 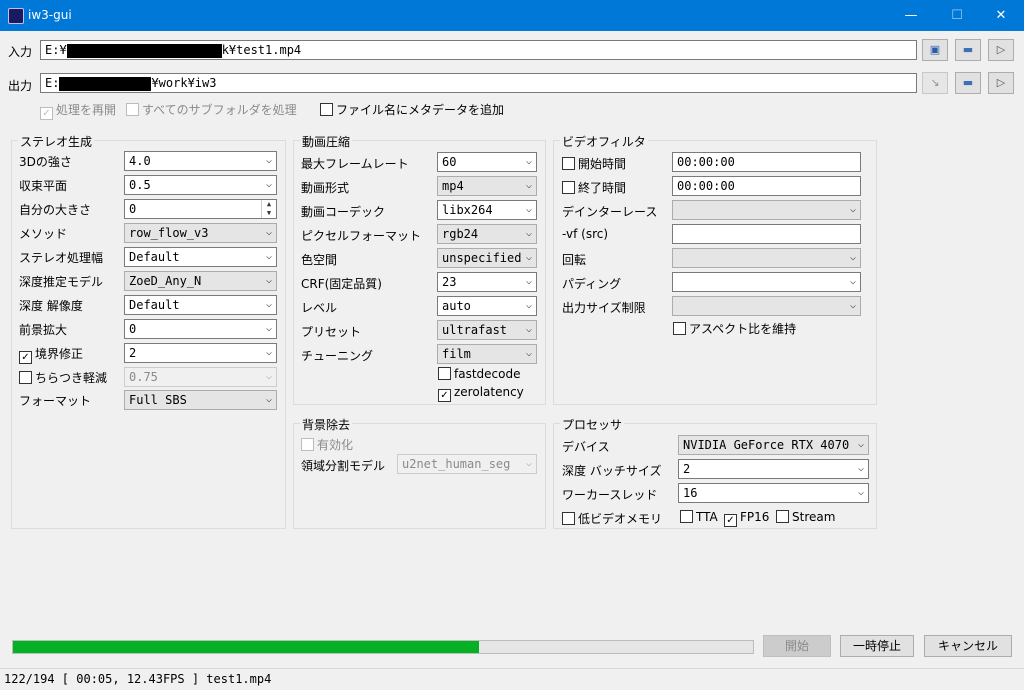 What do you see at coordinates (200, 257) in the screenshot?
I see `stereo-width-select: Default ⌵` at bounding box center [200, 257].